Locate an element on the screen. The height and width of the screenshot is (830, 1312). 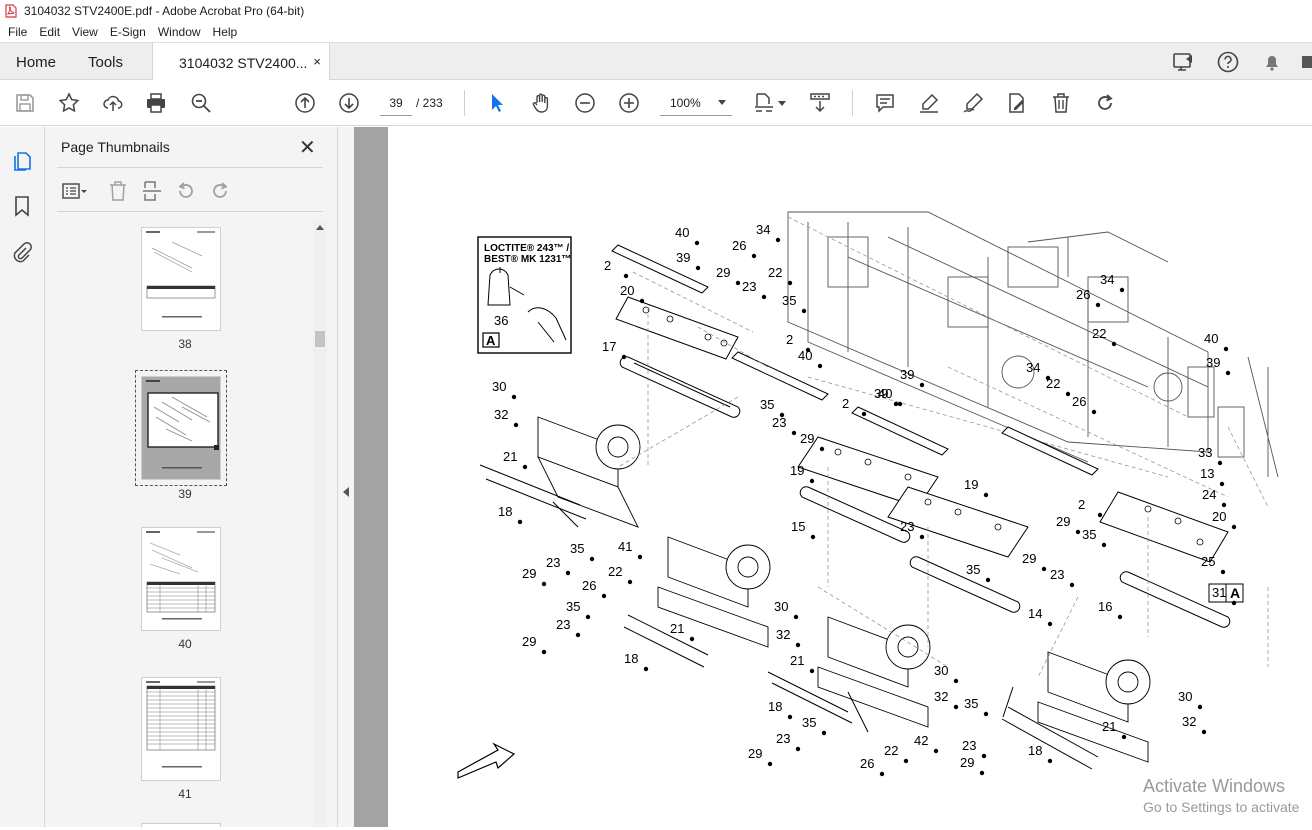
menu-esign: E-Sign is located at coordinates (128, 32).